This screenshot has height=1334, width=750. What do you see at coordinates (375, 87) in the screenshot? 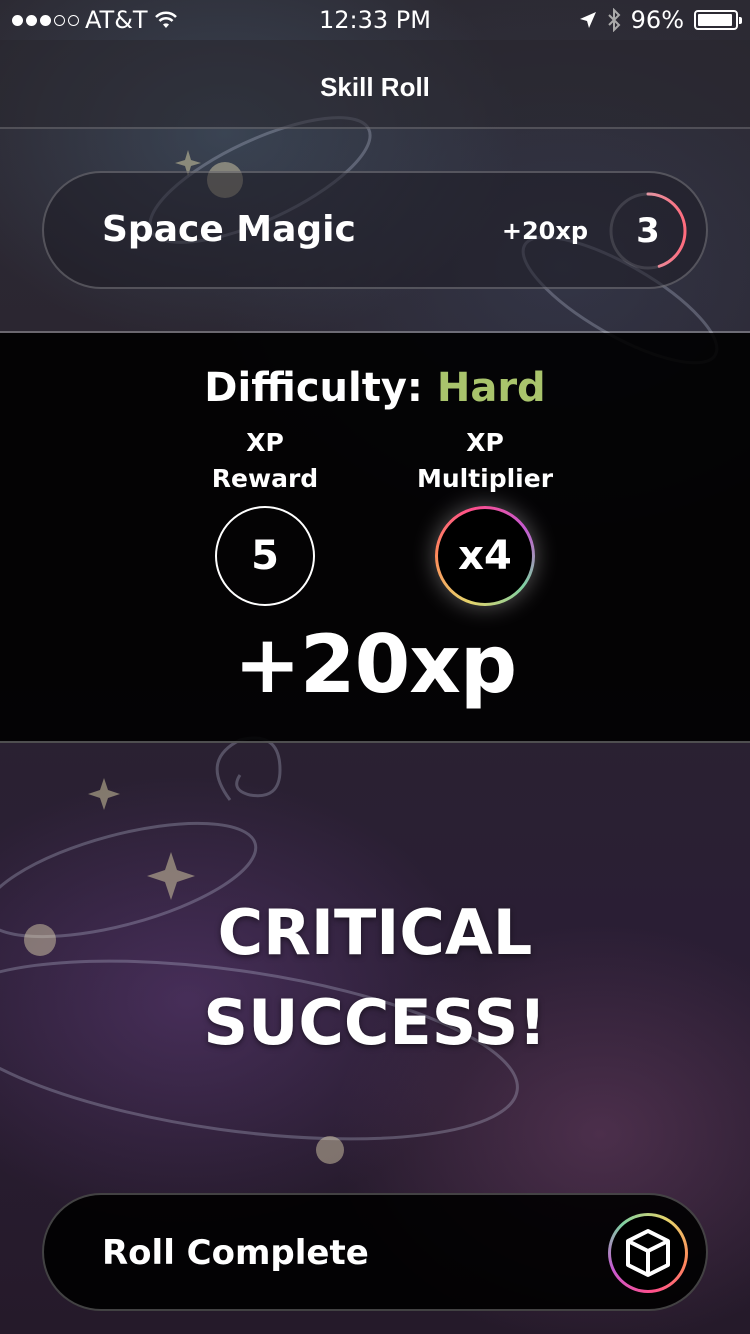
I see `page-title: Skill Roll` at bounding box center [375, 87].